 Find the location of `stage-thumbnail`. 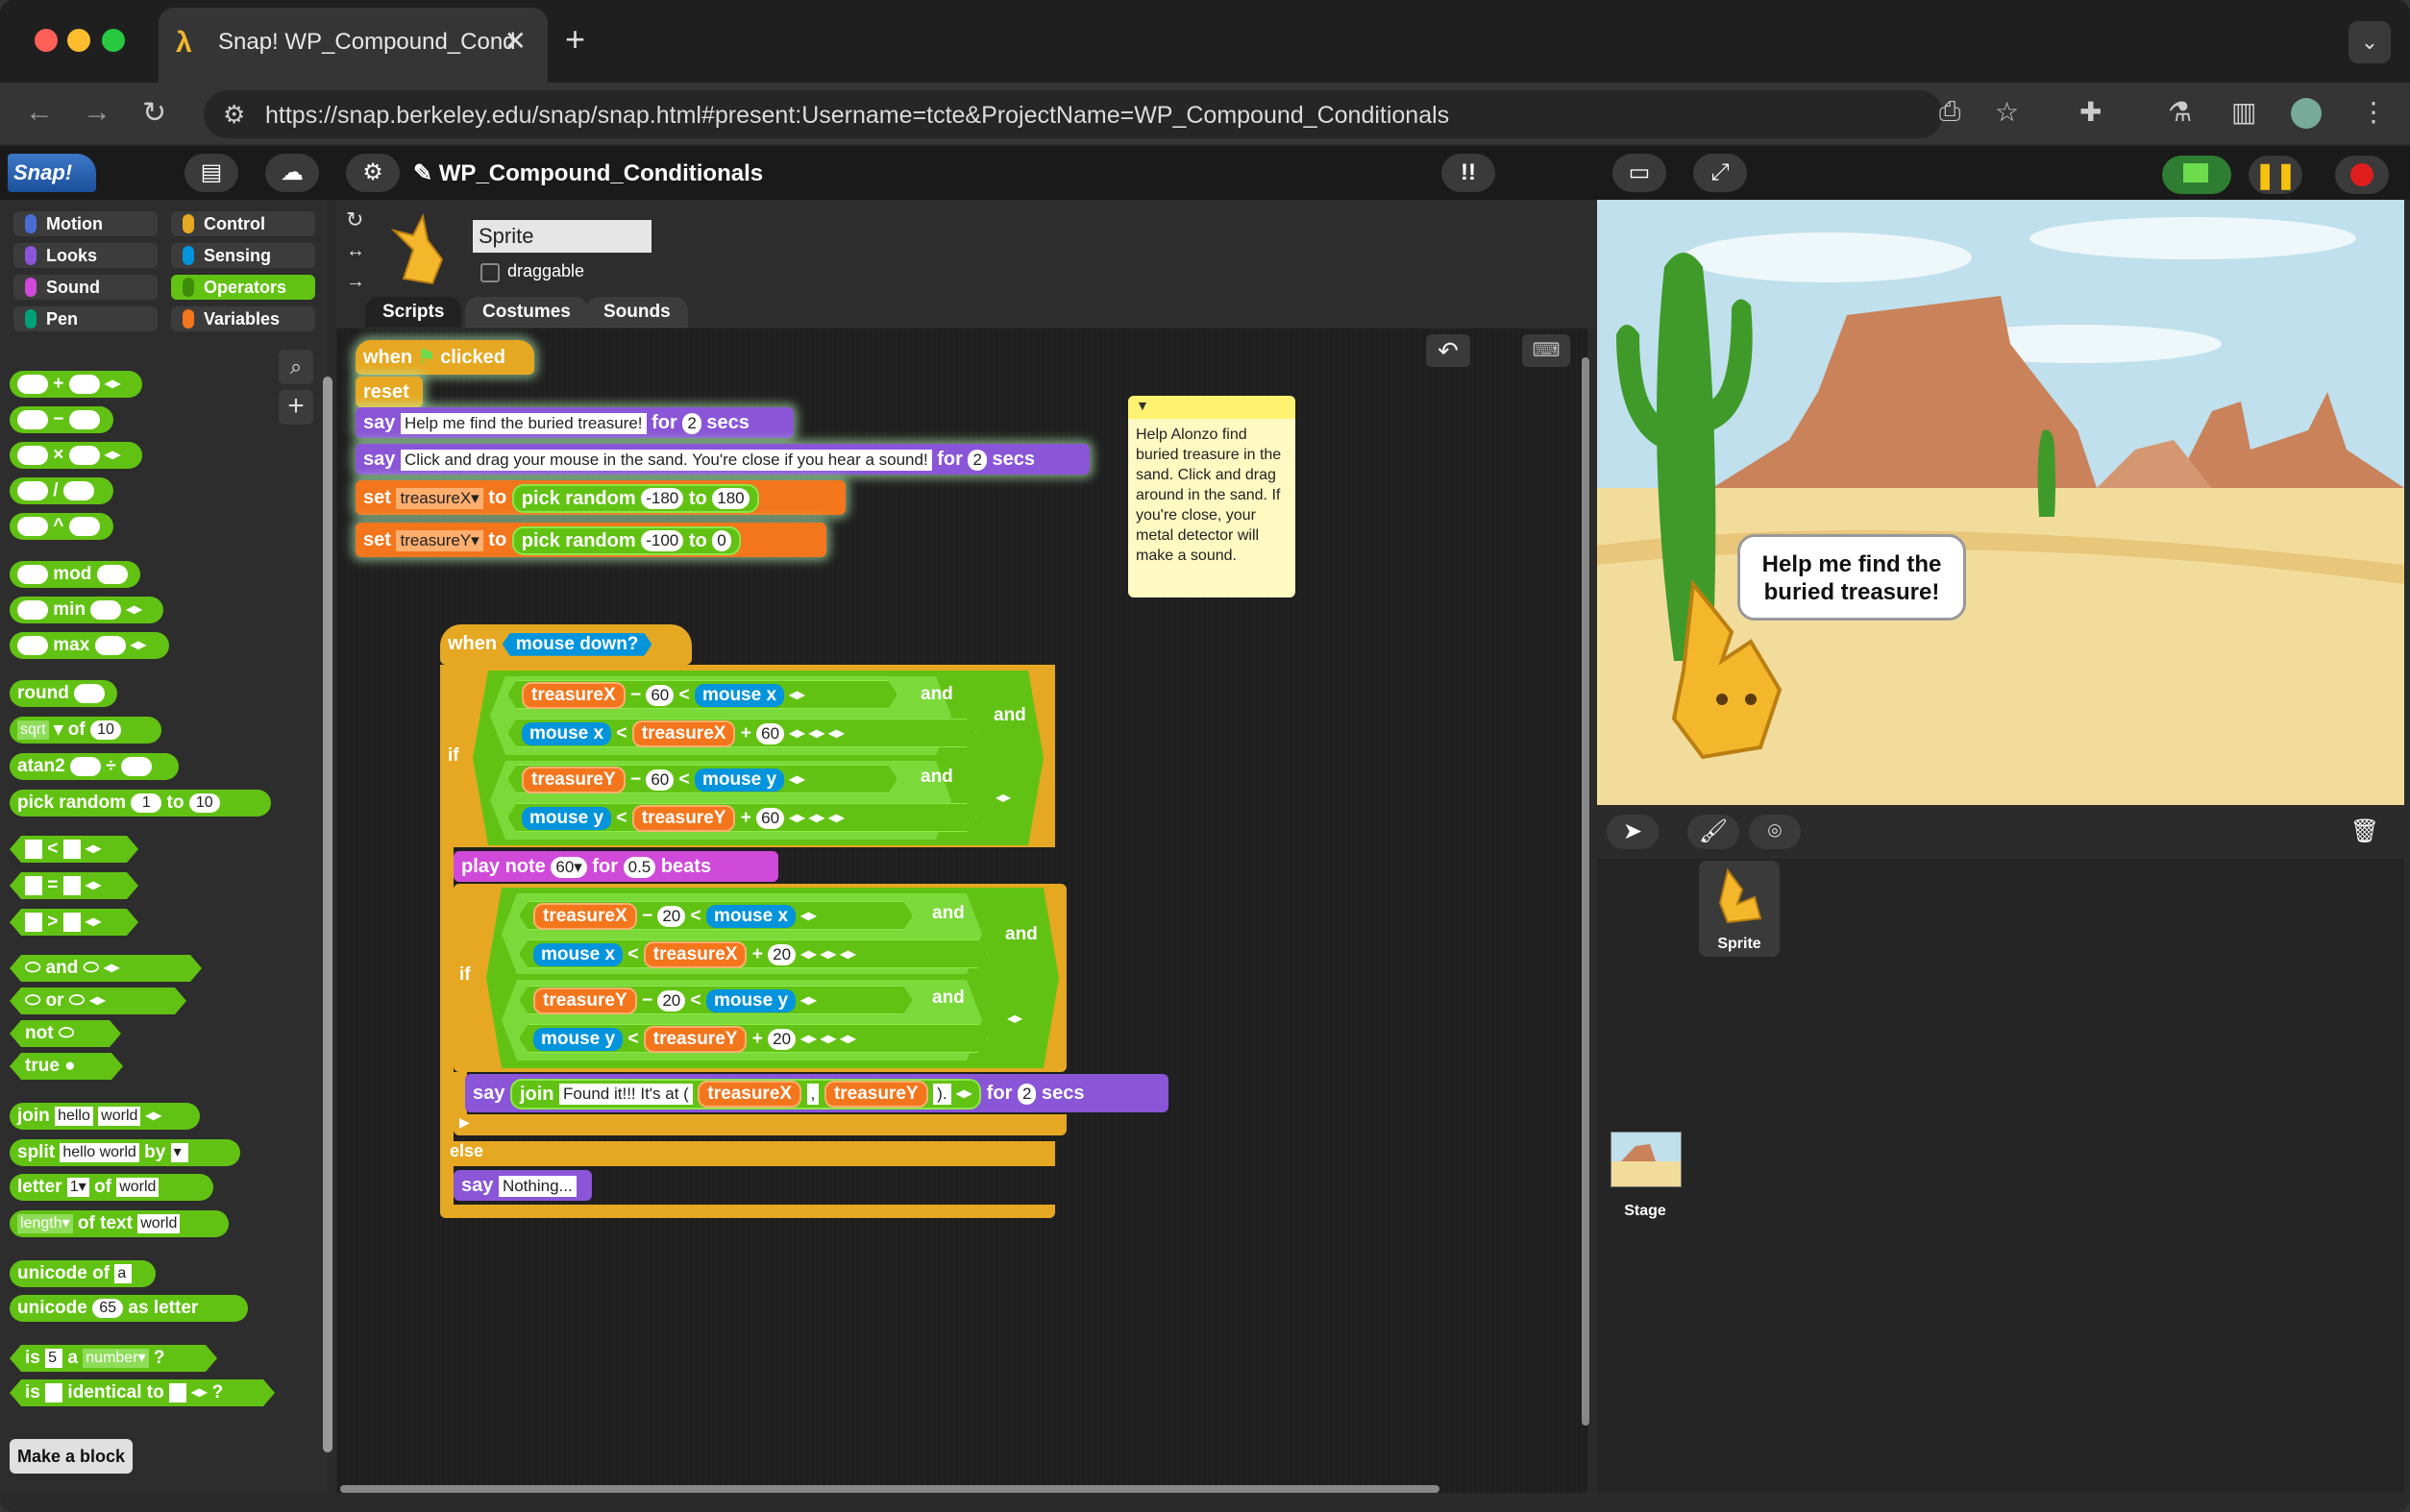

stage-thumbnail is located at coordinates (1646, 1159).